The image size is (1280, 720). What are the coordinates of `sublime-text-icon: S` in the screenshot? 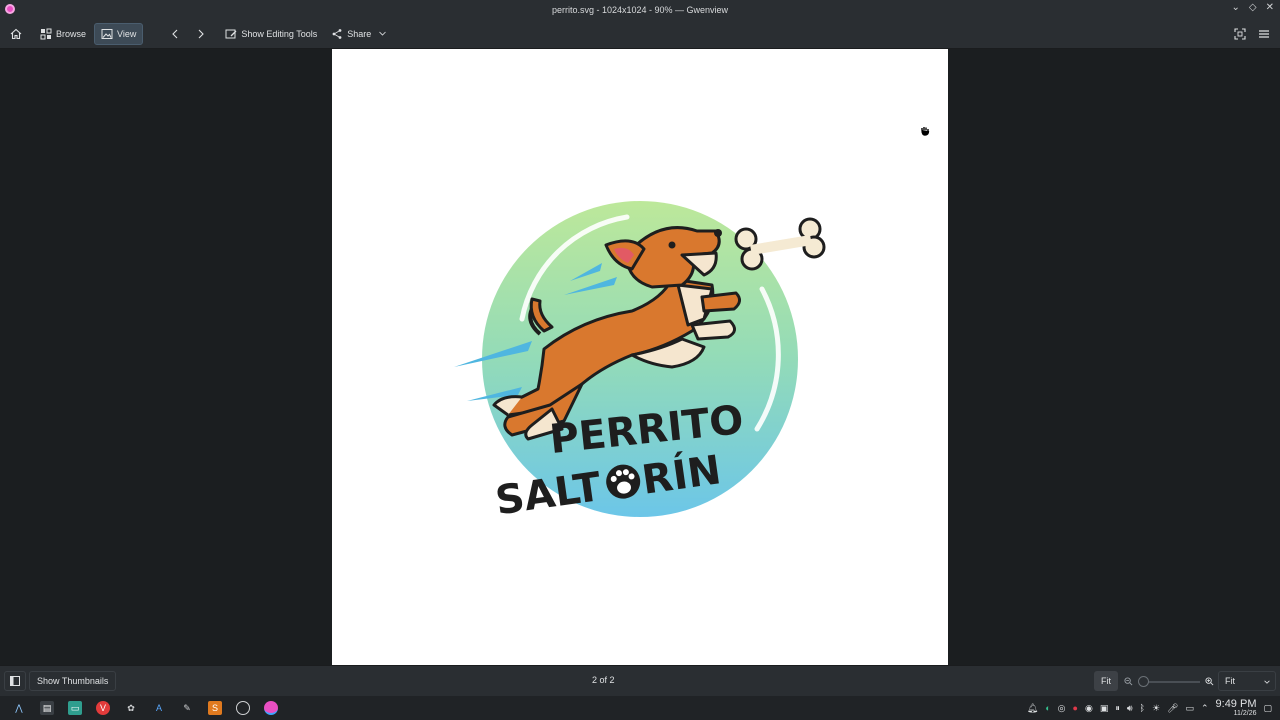 It's located at (215, 708).